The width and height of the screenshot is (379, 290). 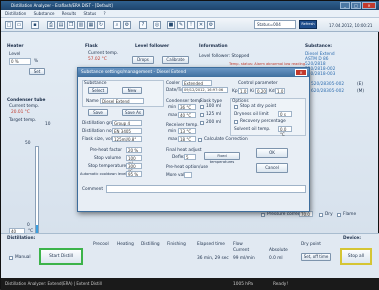 What do you see at coordinates (173, 115) in the screenshot?
I see `condenser-max-label: max` at bounding box center [173, 115].